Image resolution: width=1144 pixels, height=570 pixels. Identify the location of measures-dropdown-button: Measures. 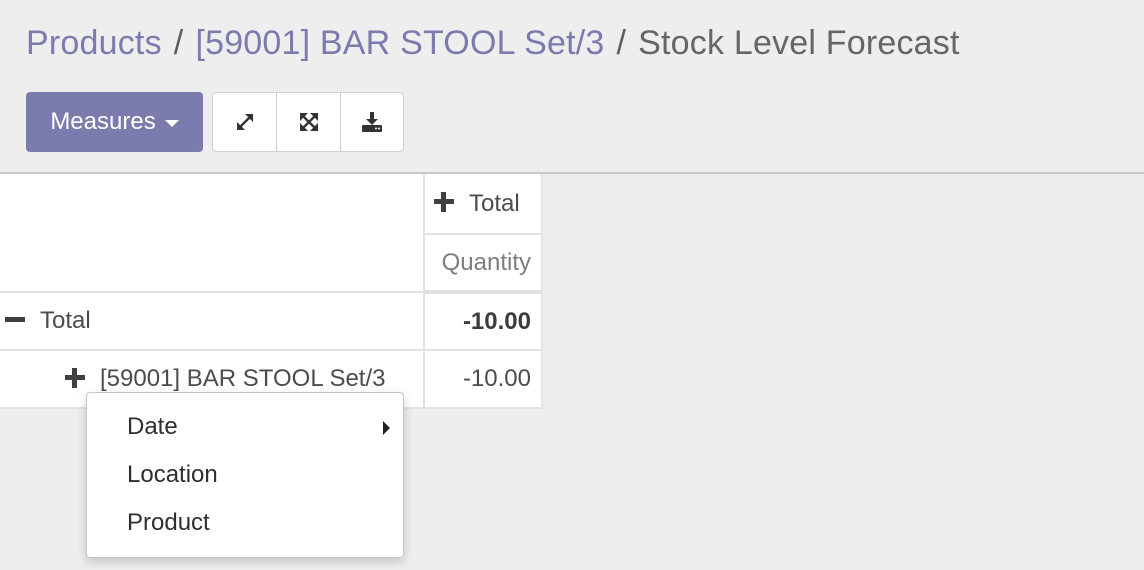
(114, 122).